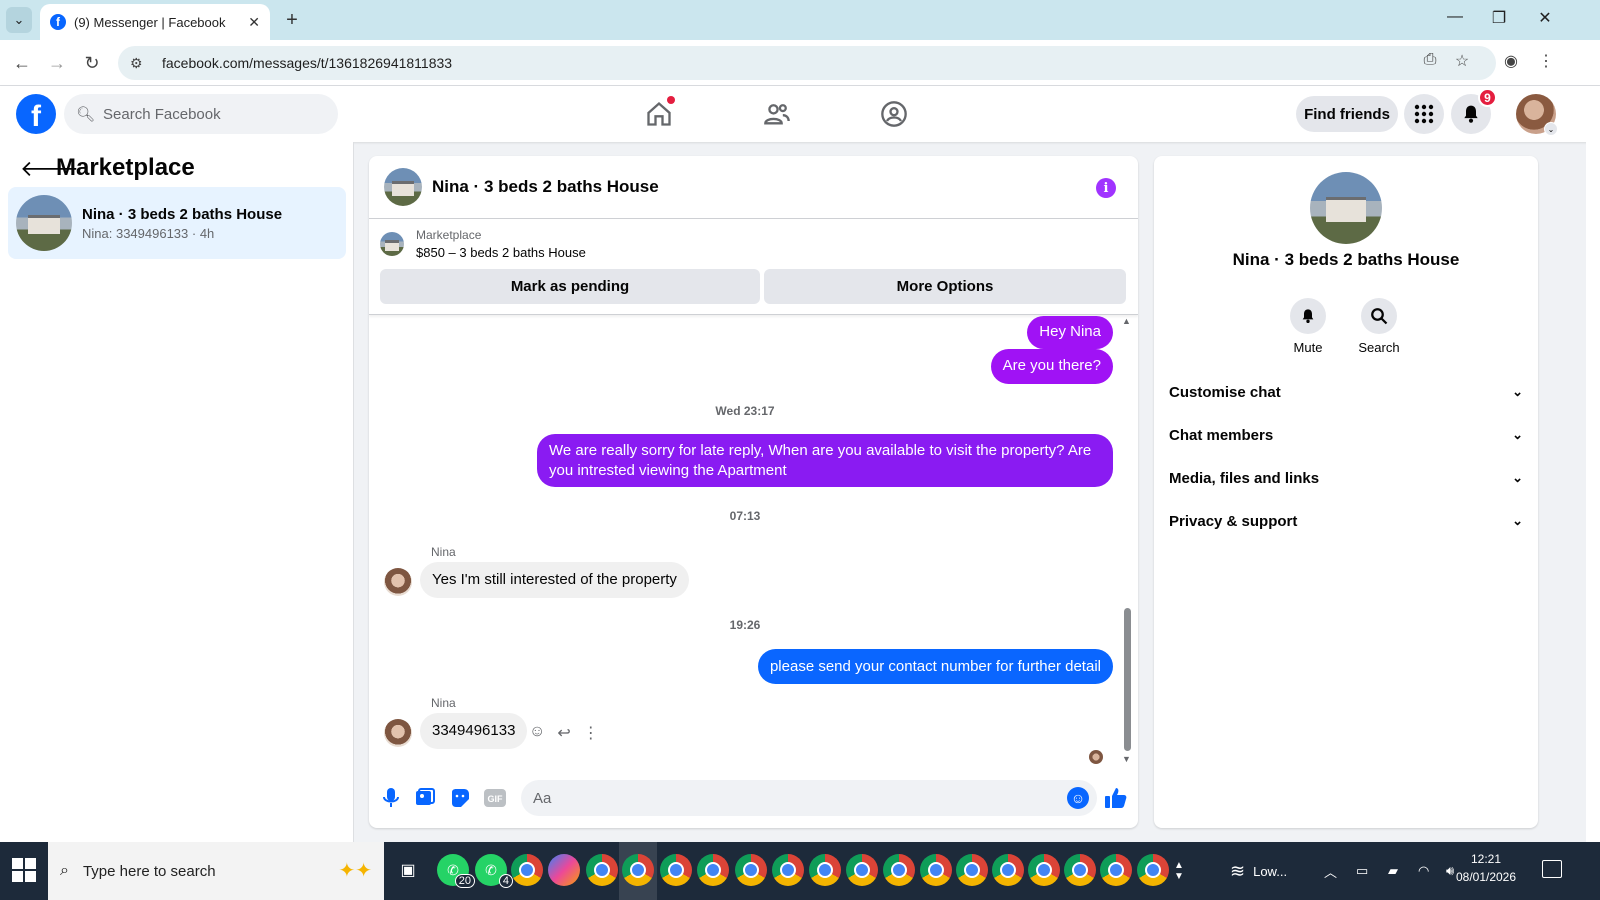  Describe the element at coordinates (1424, 114) in the screenshot. I see `menu-grid-icon` at that location.